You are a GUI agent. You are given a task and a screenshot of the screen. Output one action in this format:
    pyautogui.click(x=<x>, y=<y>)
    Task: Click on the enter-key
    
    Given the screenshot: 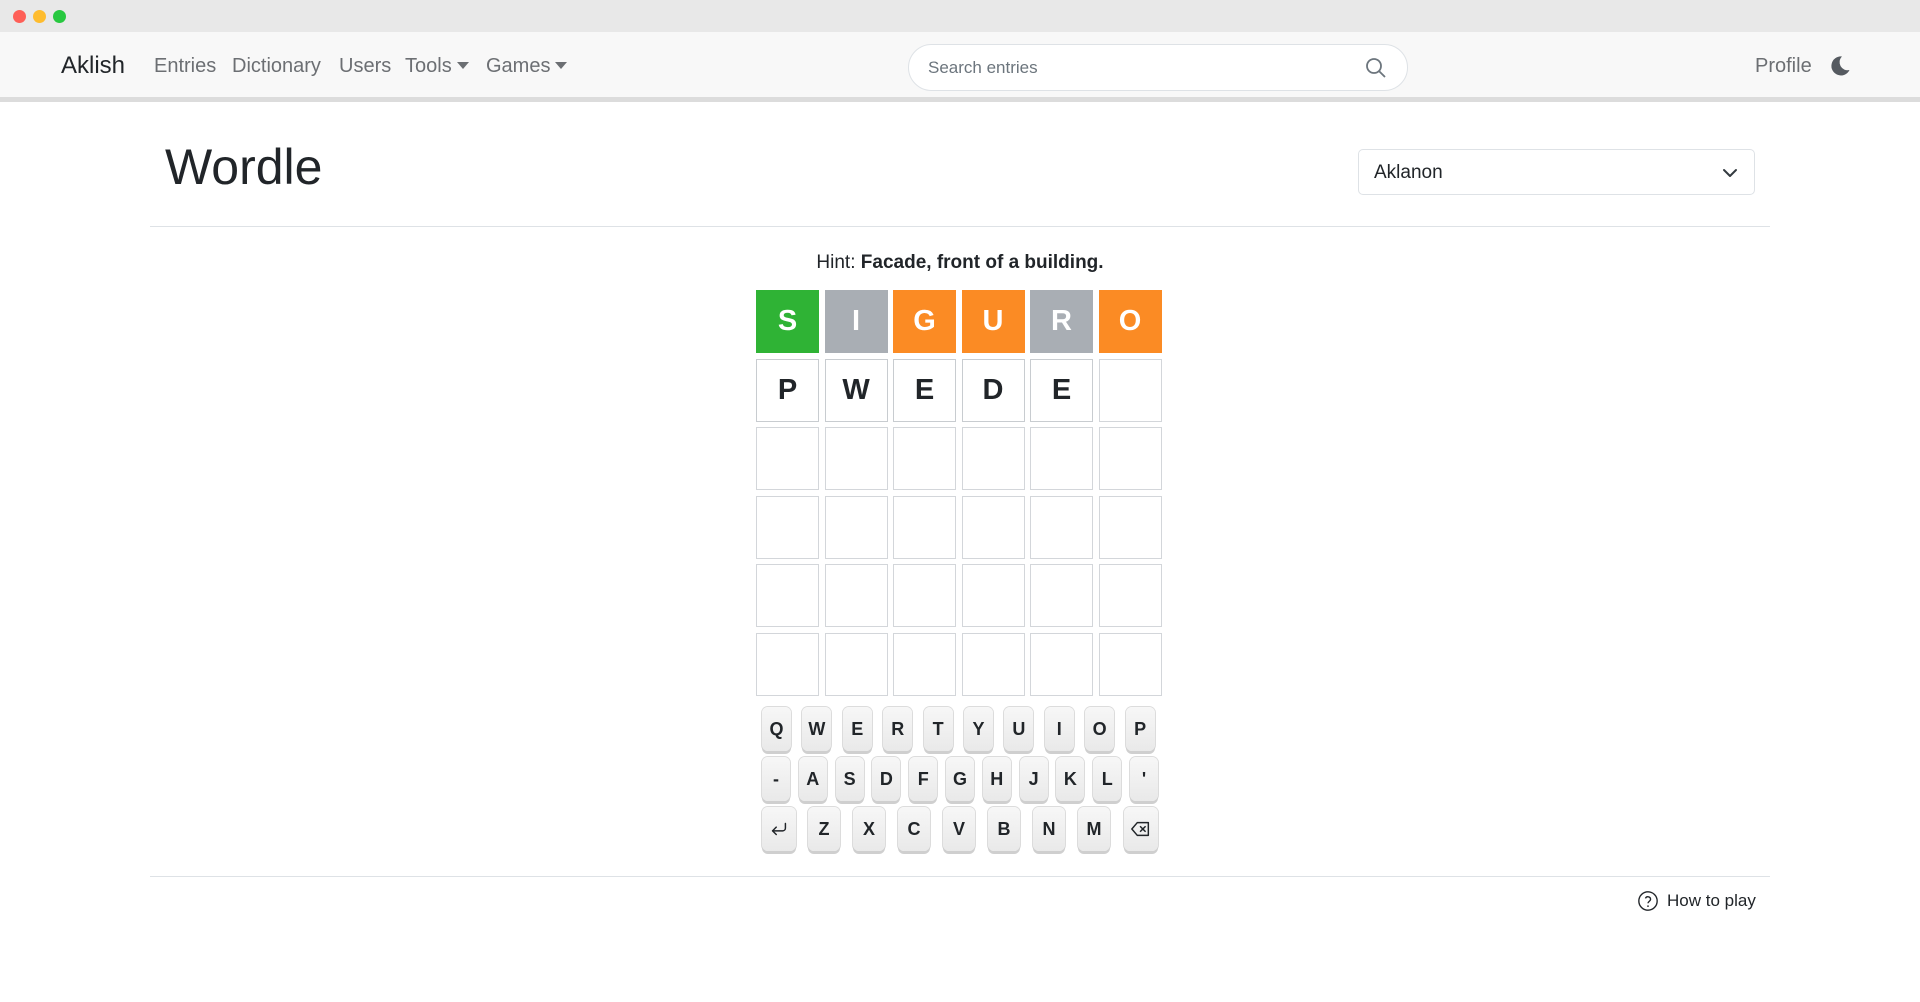 What is the action you would take?
    pyautogui.click(x=779, y=829)
    